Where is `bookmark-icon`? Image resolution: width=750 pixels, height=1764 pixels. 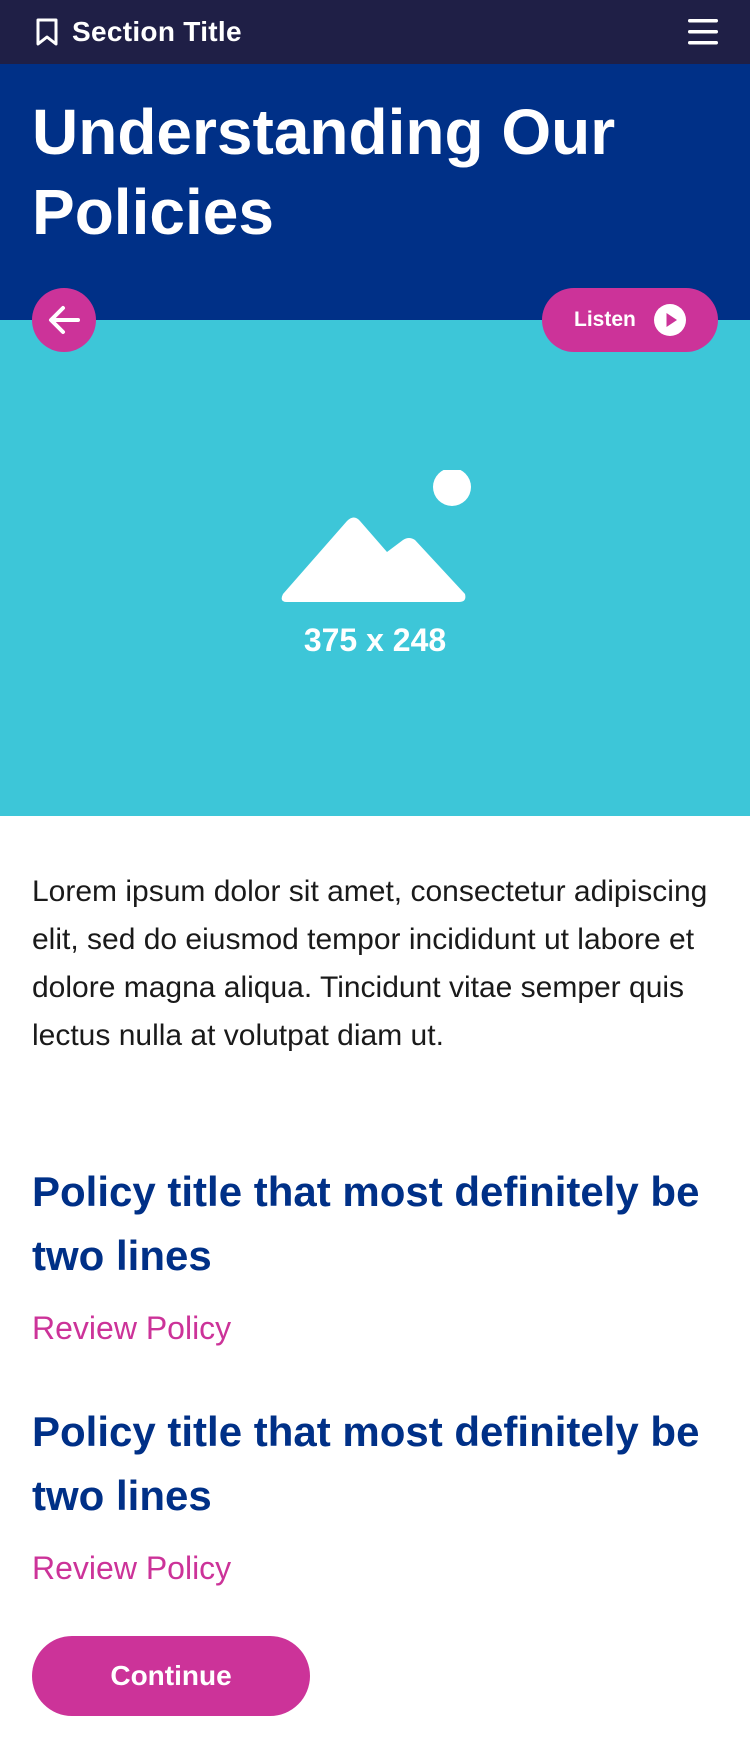 bookmark-icon is located at coordinates (47, 32).